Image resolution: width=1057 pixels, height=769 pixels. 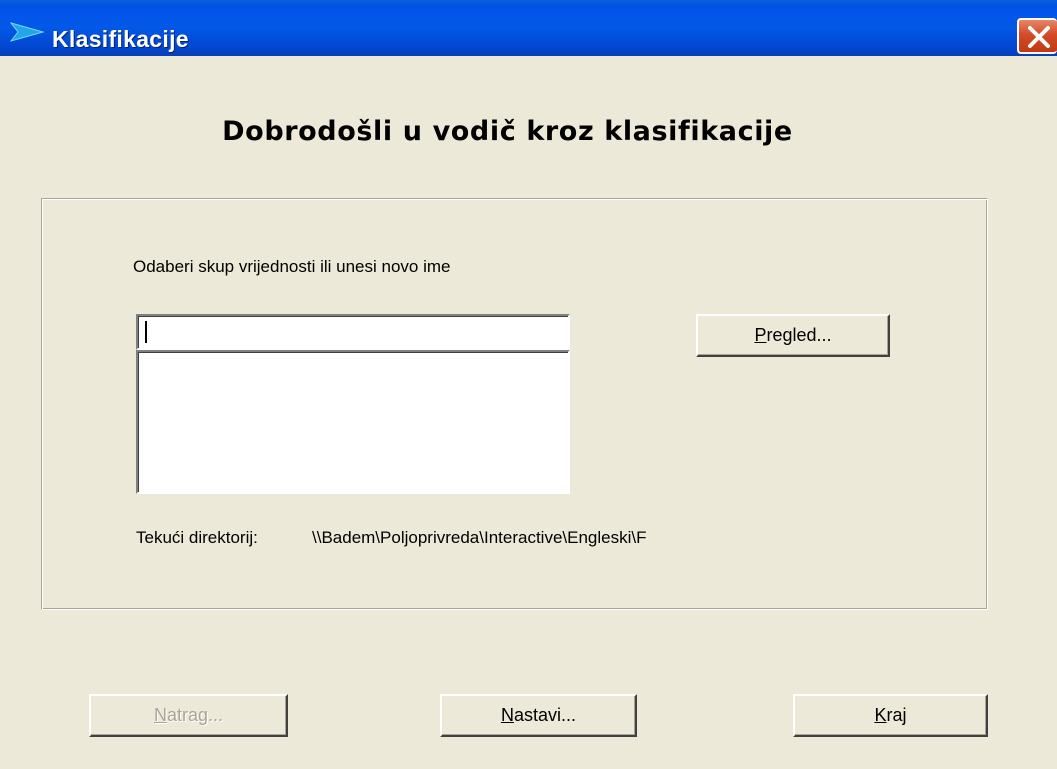 I want to click on end-button: Kraj, so click(x=890, y=715).